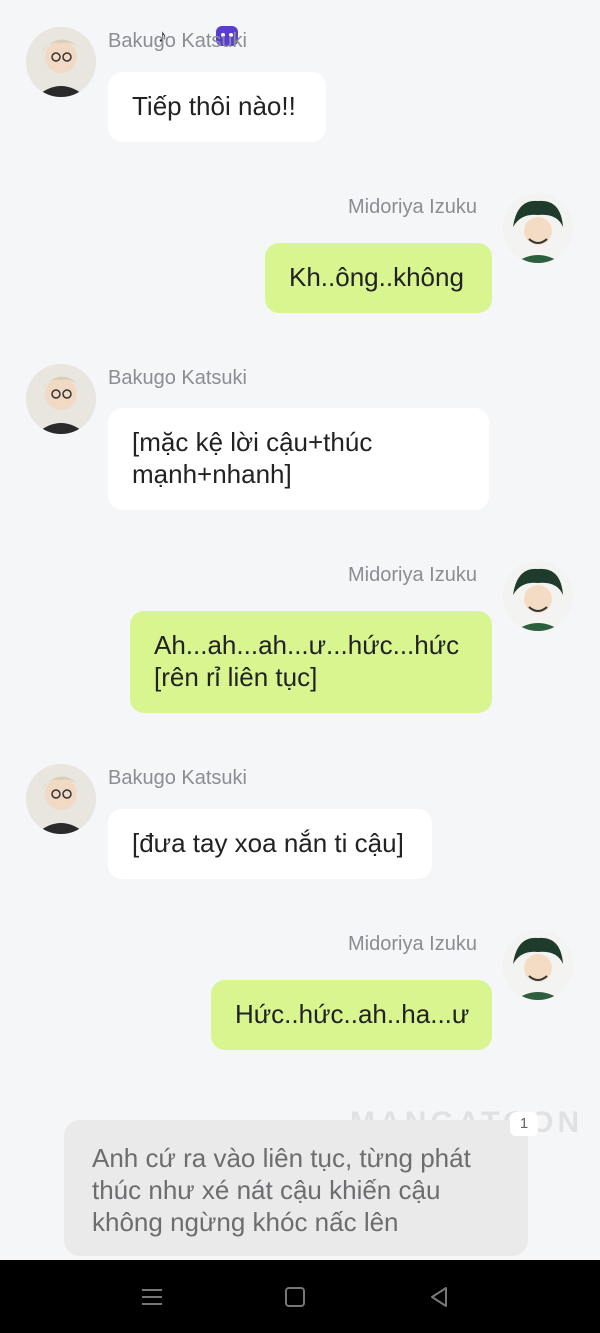  What do you see at coordinates (378, 278) in the screenshot?
I see `message-bubble: Kh..ông..không` at bounding box center [378, 278].